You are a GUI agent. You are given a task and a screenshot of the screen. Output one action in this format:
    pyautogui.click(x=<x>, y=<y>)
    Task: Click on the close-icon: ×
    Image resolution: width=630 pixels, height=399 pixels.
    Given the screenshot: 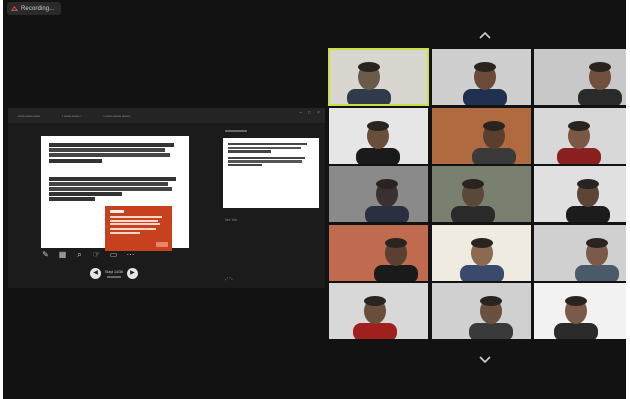 What is the action you would take?
    pyautogui.click(x=318, y=113)
    